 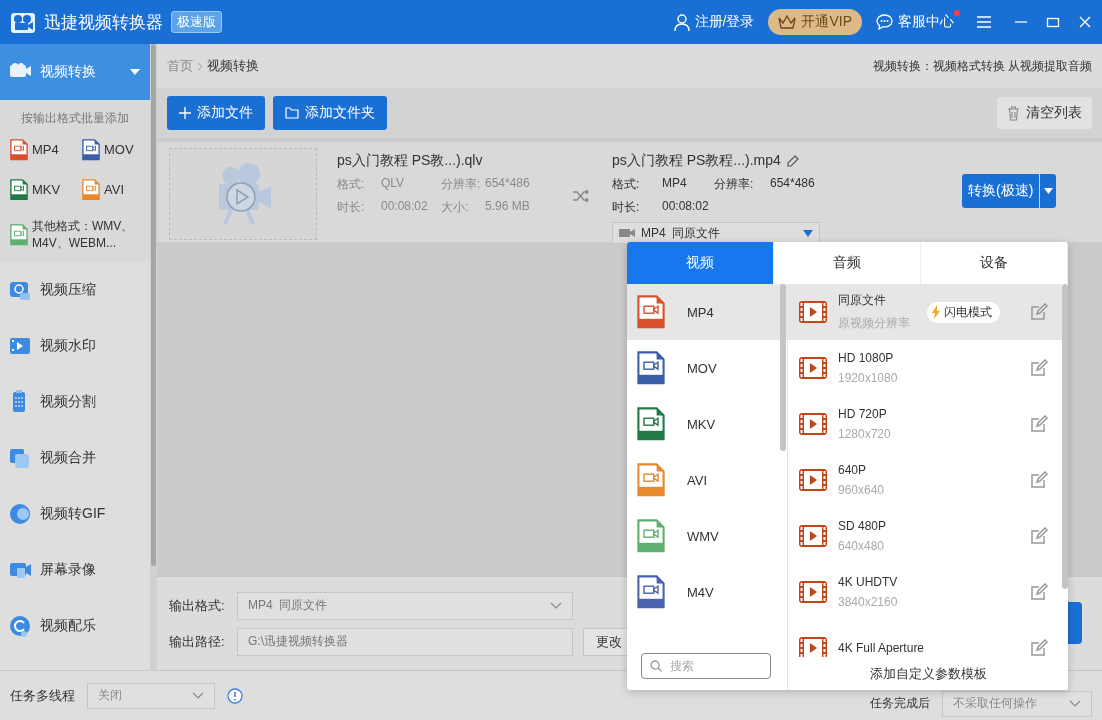 What do you see at coordinates (216, 113) in the screenshot?
I see `add-file-button: 添加文件` at bounding box center [216, 113].